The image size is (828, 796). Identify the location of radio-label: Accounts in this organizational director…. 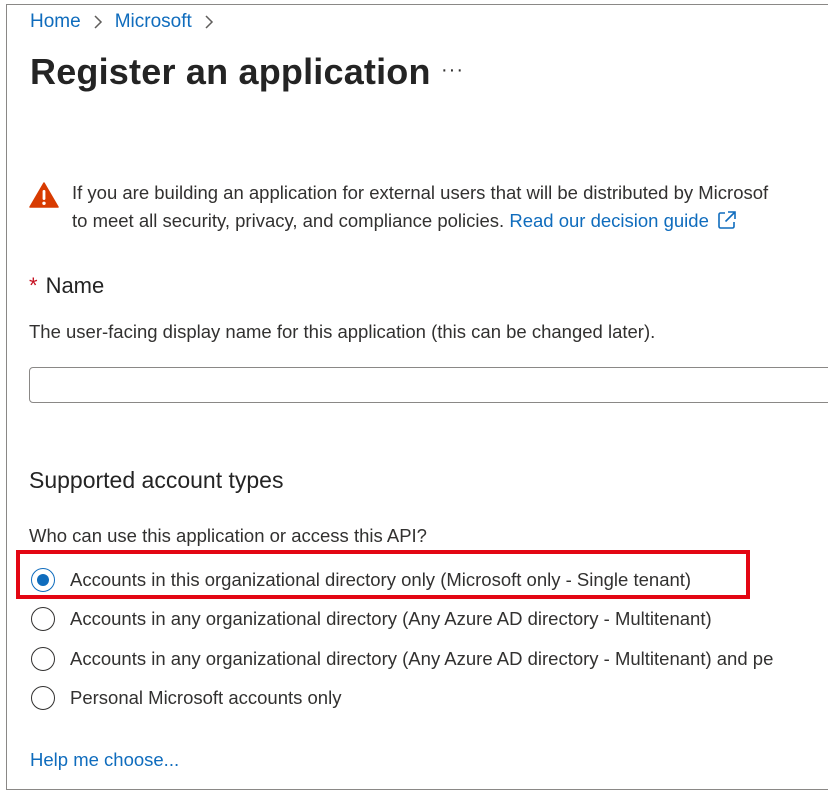
(381, 579).